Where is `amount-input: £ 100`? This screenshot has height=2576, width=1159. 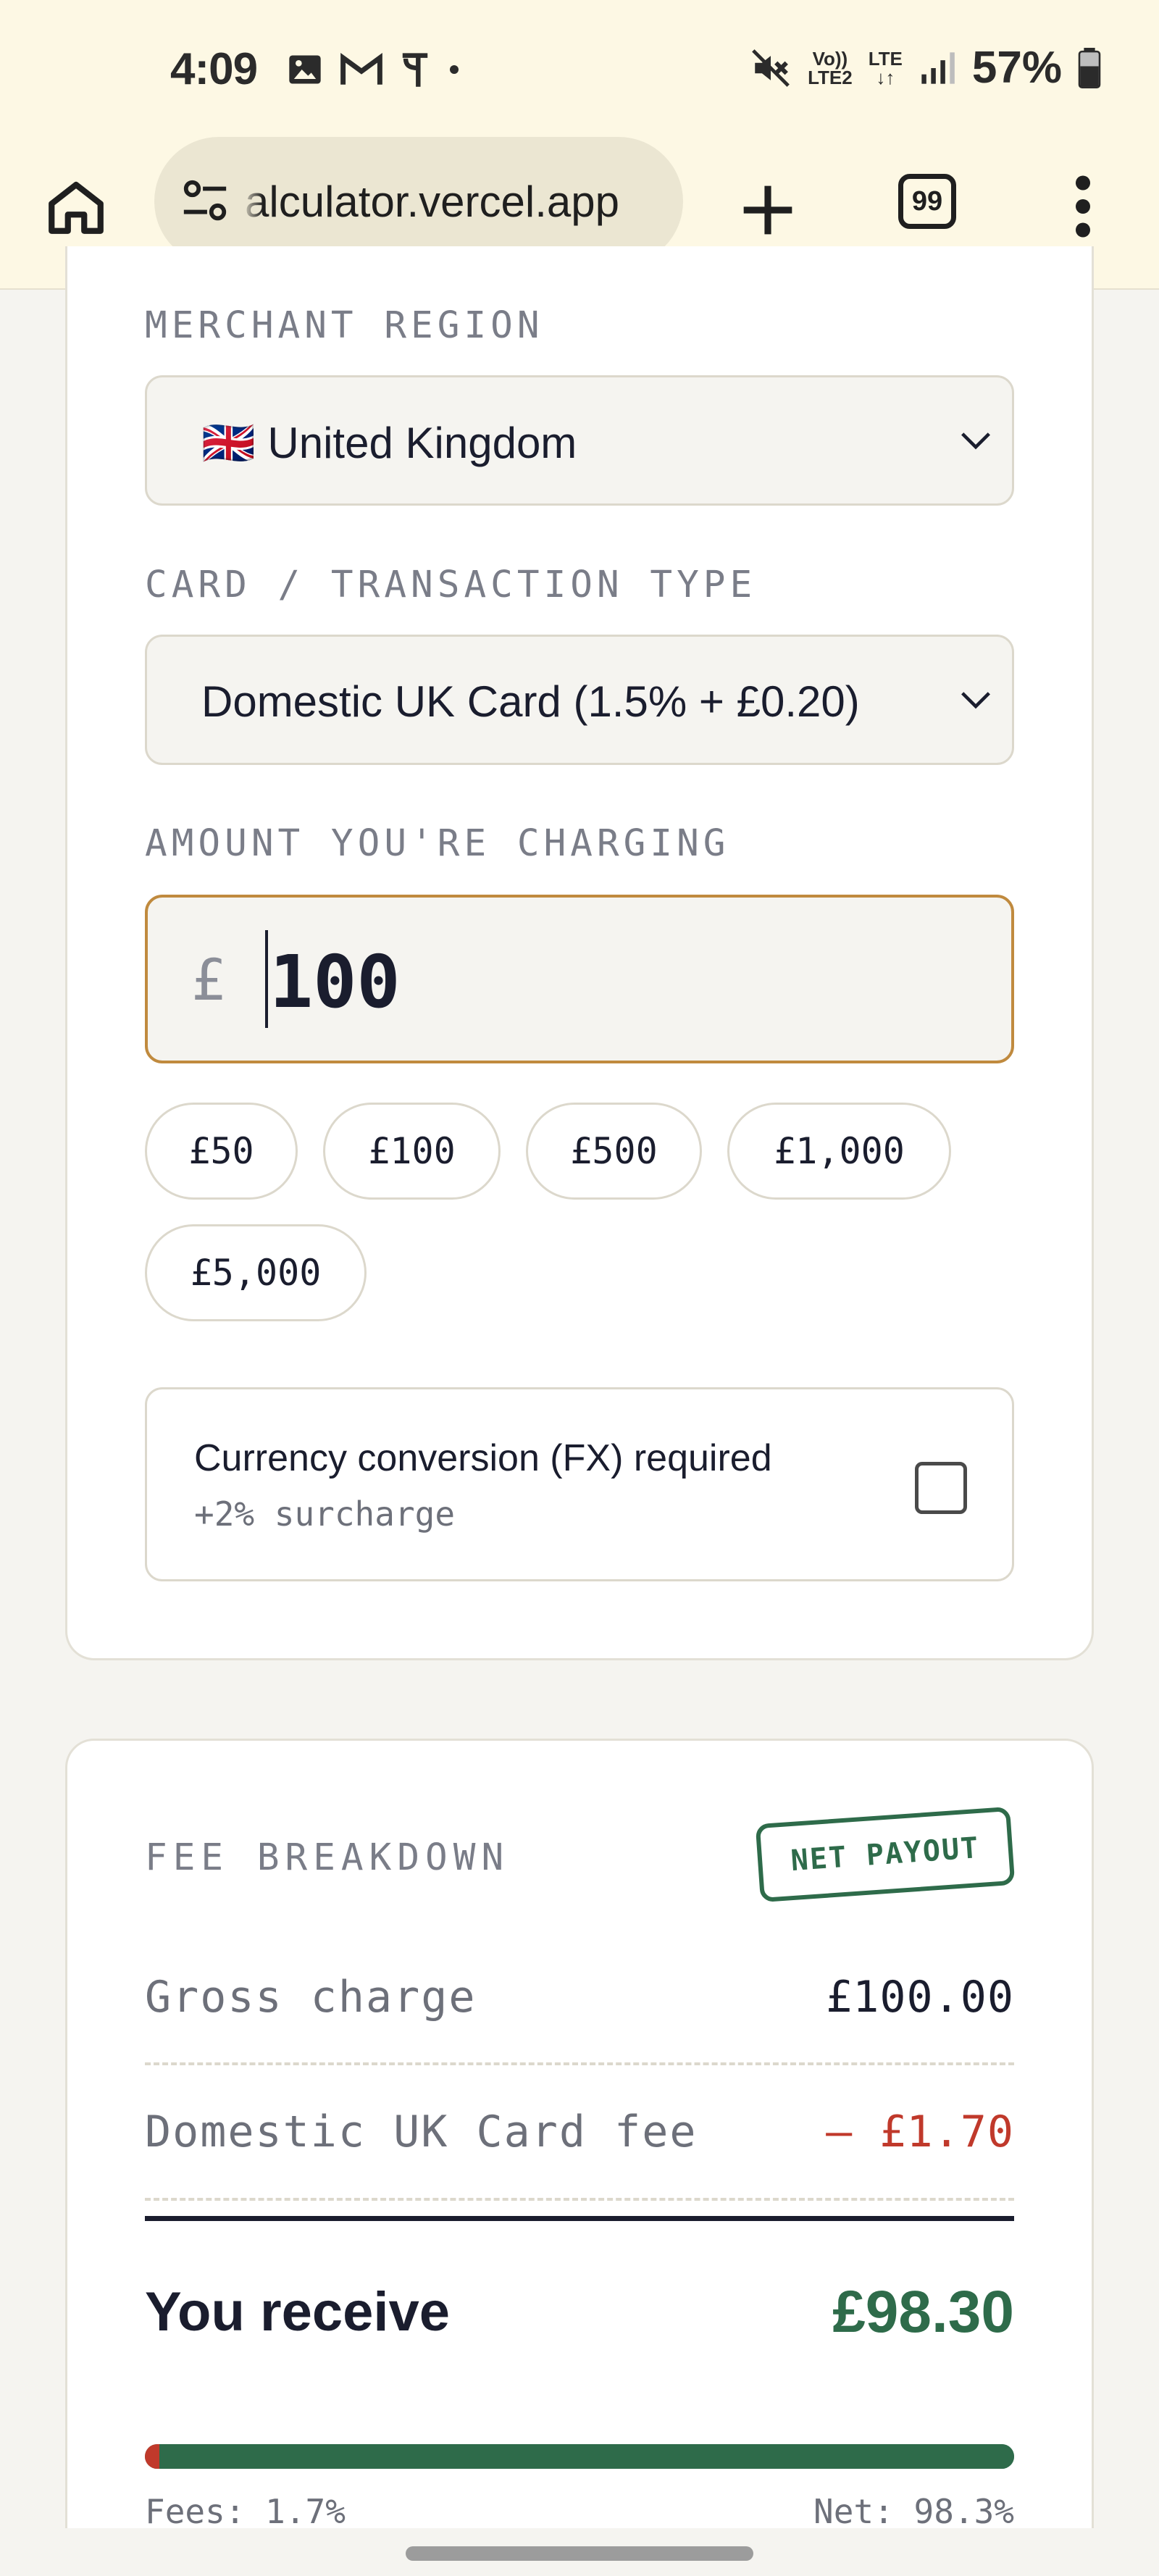
amount-input: £ 100 is located at coordinates (579, 979).